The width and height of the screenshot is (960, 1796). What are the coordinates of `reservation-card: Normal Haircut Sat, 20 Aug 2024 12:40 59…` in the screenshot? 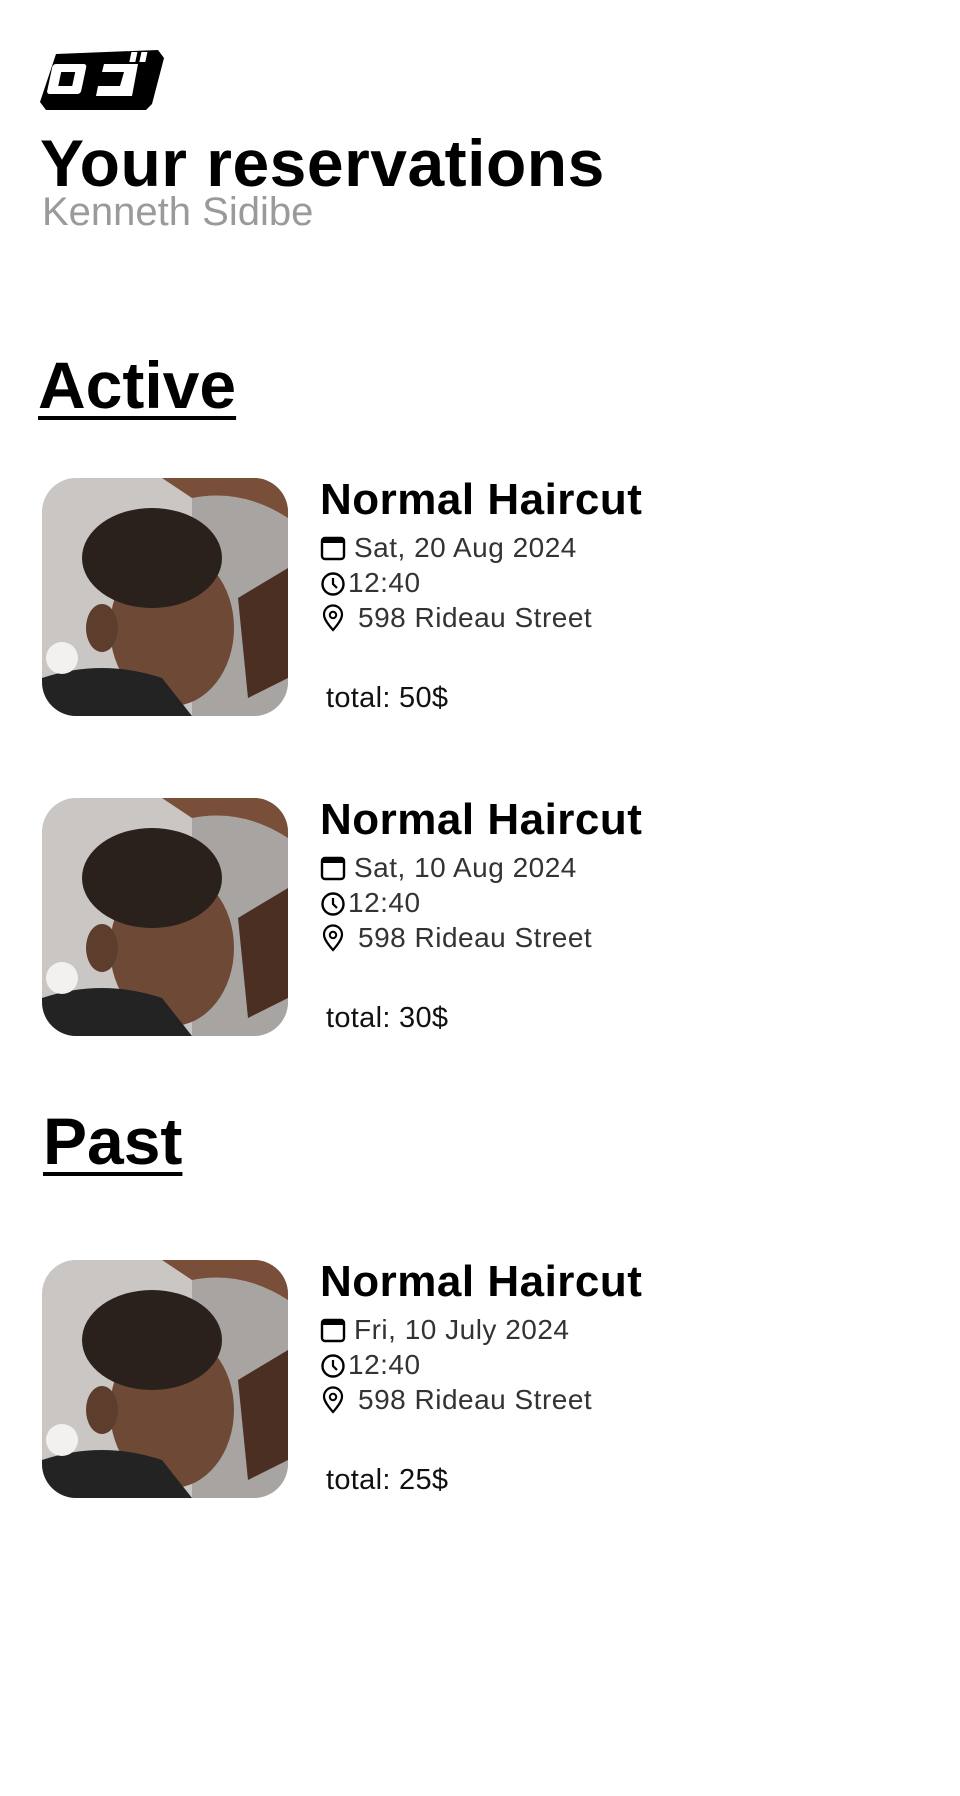 It's located at (482, 596).